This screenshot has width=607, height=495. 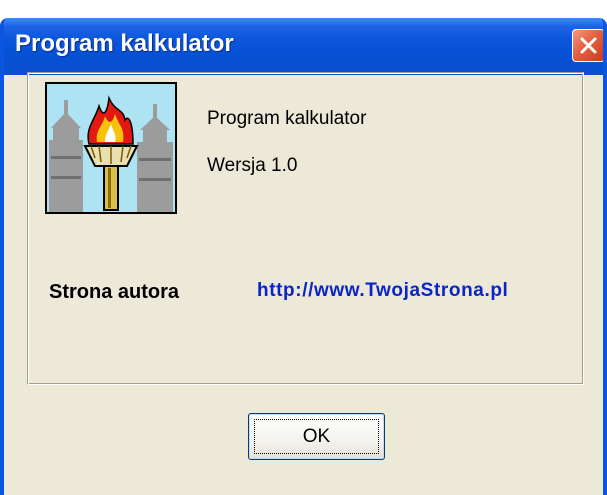 I want to click on close-icon, so click(x=588, y=45).